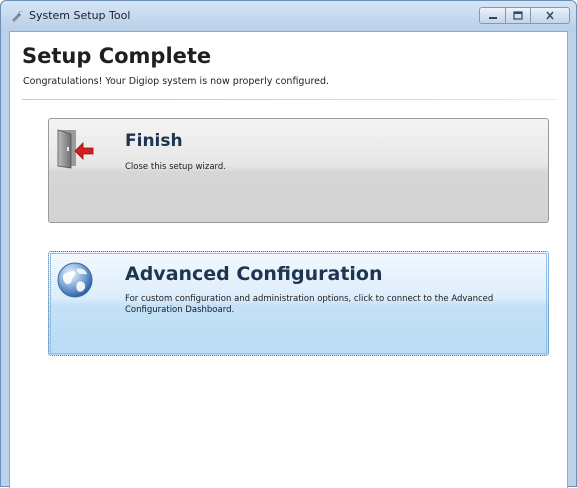 The width and height of the screenshot is (577, 488). Describe the element at coordinates (175, 167) in the screenshot. I see `finish-description: Close this setup wizard.` at that location.